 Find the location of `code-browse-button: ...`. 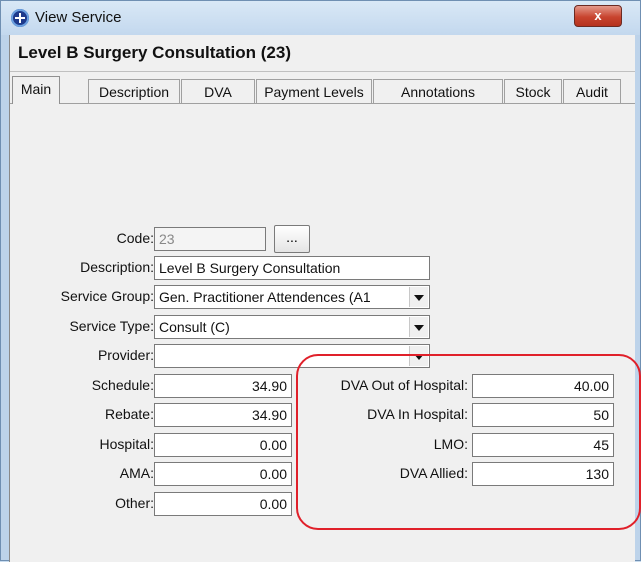

code-browse-button: ... is located at coordinates (292, 239).